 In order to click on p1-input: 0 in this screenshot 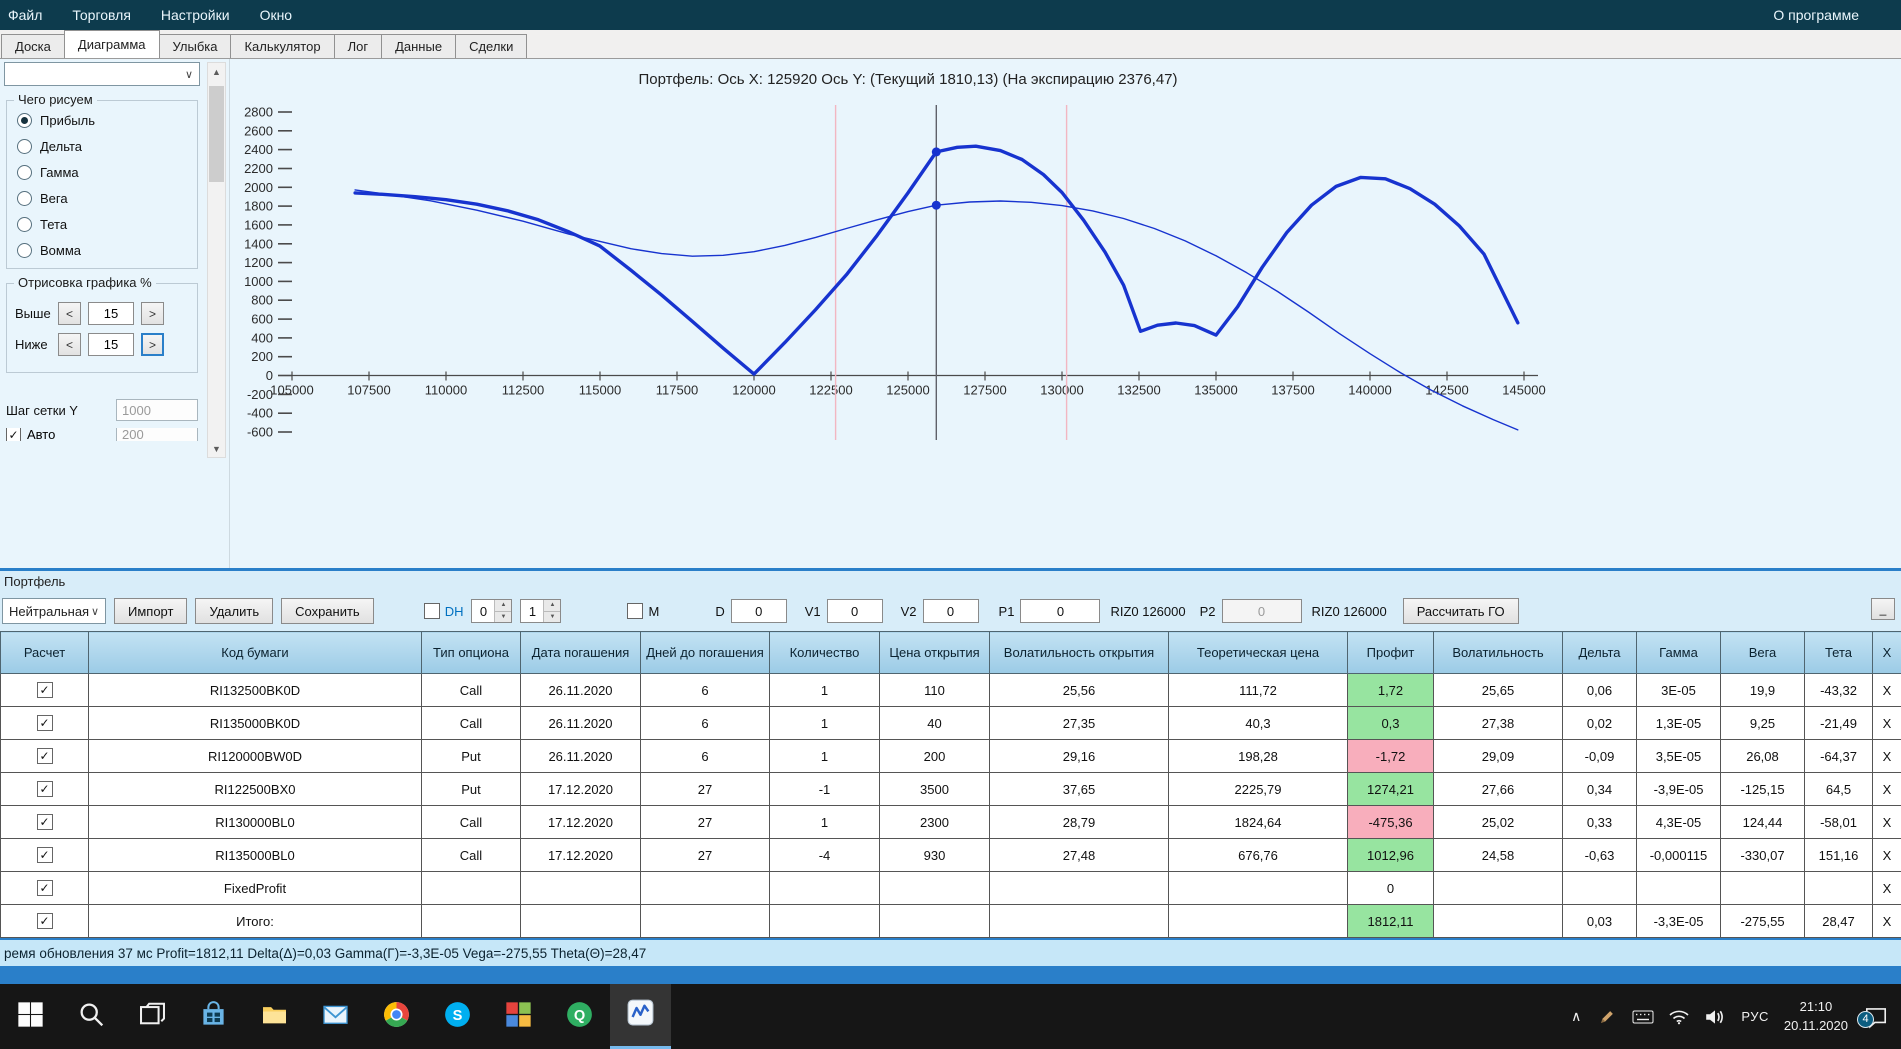, I will do `click(1060, 611)`.